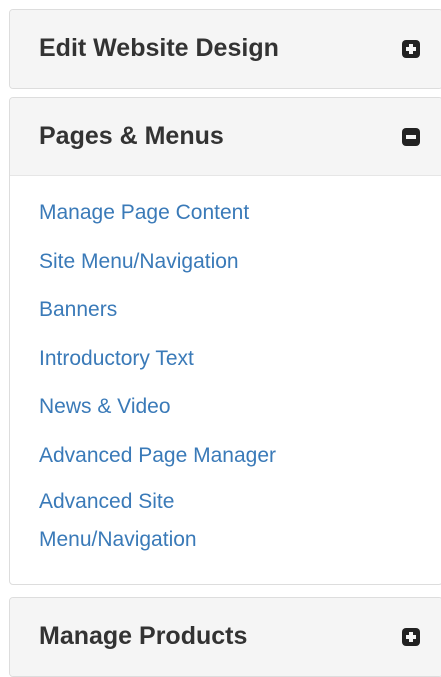  I want to click on link-introductory-text: Introductory Text, so click(116, 359).